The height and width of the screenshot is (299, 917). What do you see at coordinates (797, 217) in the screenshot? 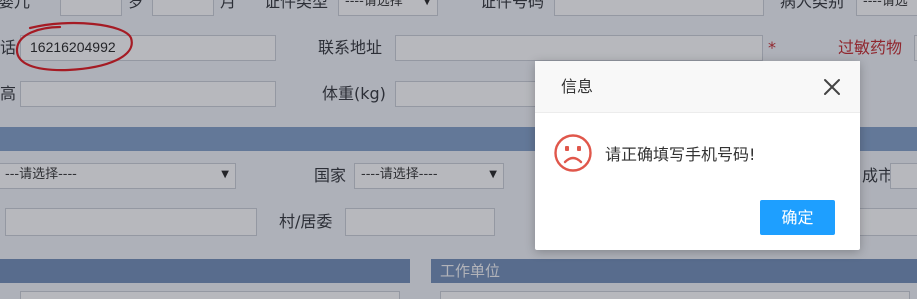
I see `confirm-button: 确定` at bounding box center [797, 217].